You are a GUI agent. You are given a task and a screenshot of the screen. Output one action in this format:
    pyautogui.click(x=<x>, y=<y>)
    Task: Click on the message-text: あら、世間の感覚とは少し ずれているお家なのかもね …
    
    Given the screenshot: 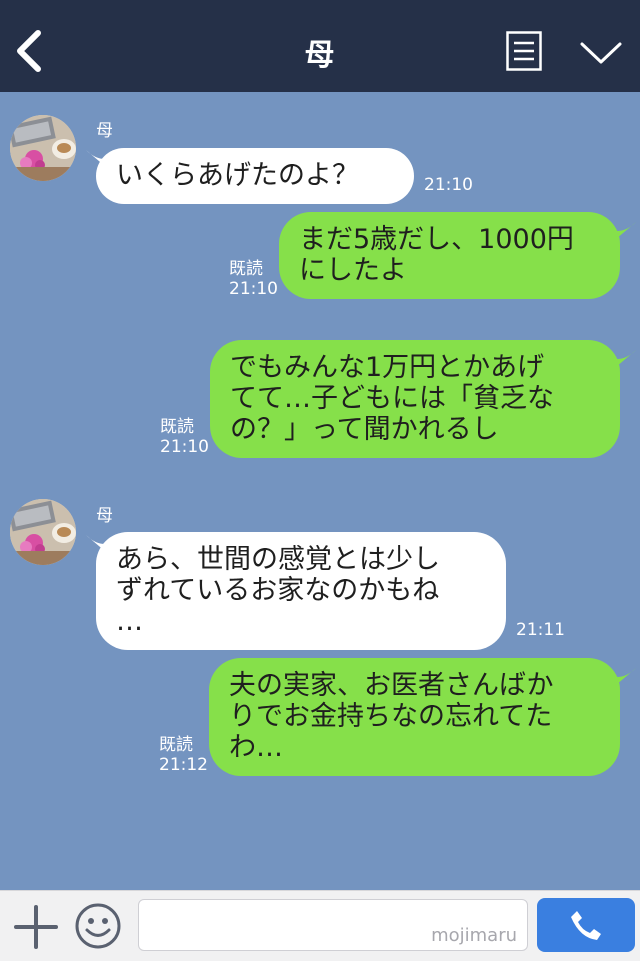 What is the action you would take?
    pyautogui.click(x=278, y=590)
    